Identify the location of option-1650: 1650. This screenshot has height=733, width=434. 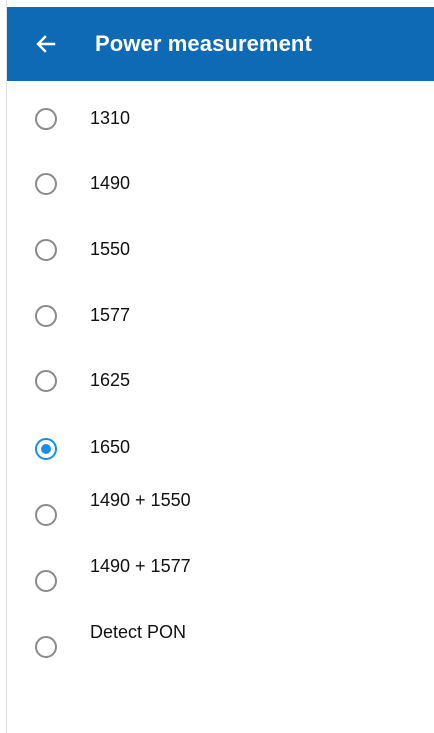
(220, 449).